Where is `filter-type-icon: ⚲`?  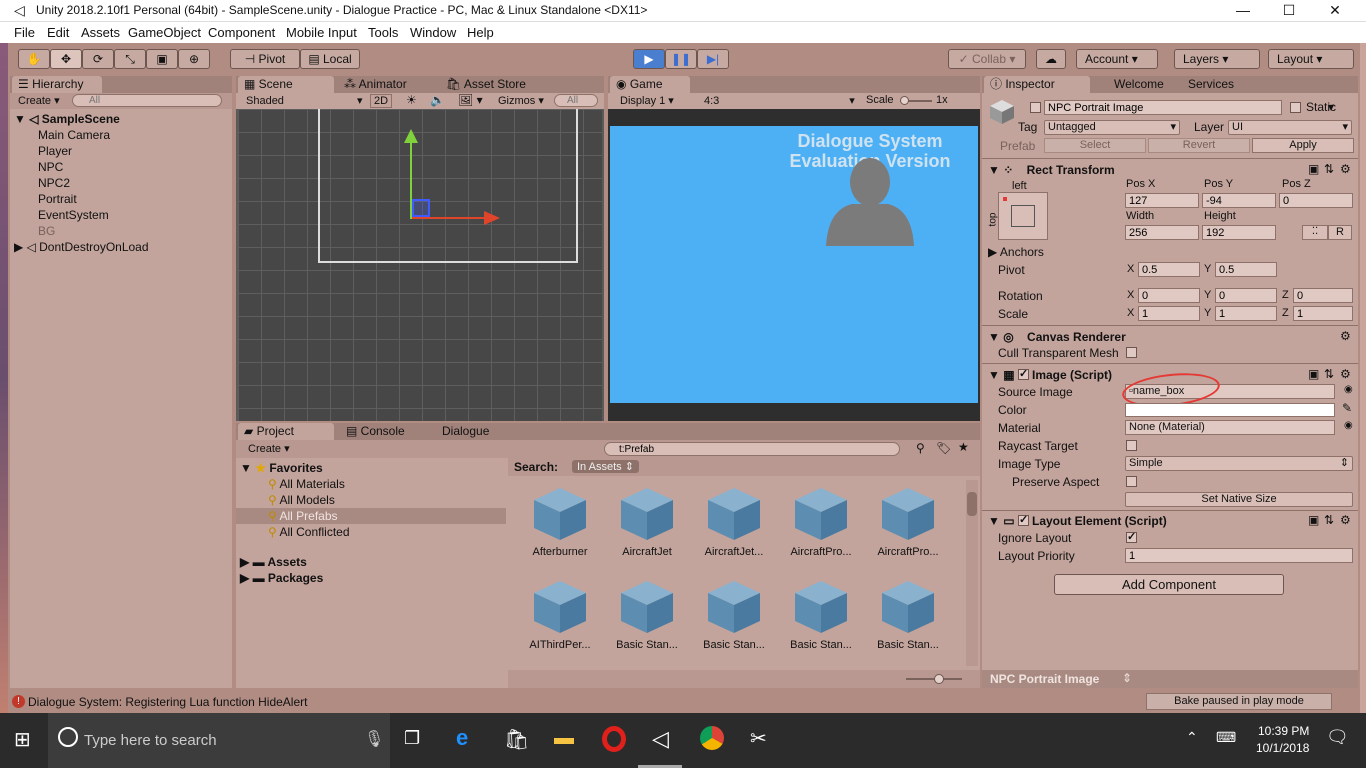
filter-type-icon: ⚲ is located at coordinates (920, 448).